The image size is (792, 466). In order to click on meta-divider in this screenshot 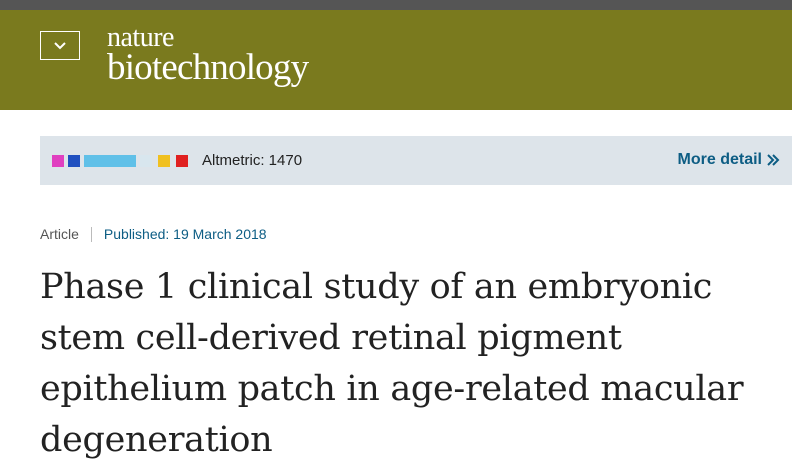, I will do `click(91, 234)`.